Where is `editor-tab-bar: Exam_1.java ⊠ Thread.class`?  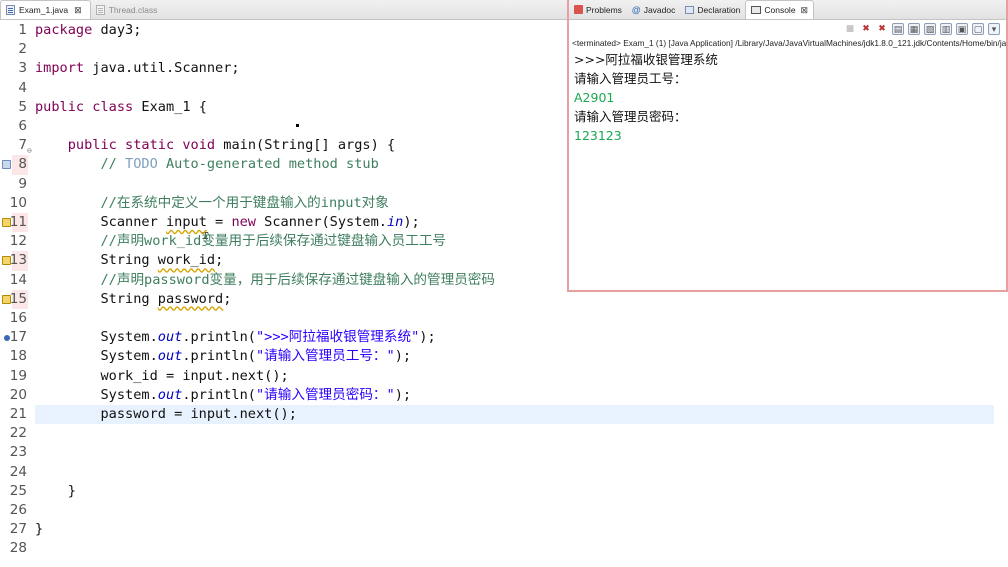
editor-tab-bar: Exam_1.java ⊠ Thread.class is located at coordinates (283, 10).